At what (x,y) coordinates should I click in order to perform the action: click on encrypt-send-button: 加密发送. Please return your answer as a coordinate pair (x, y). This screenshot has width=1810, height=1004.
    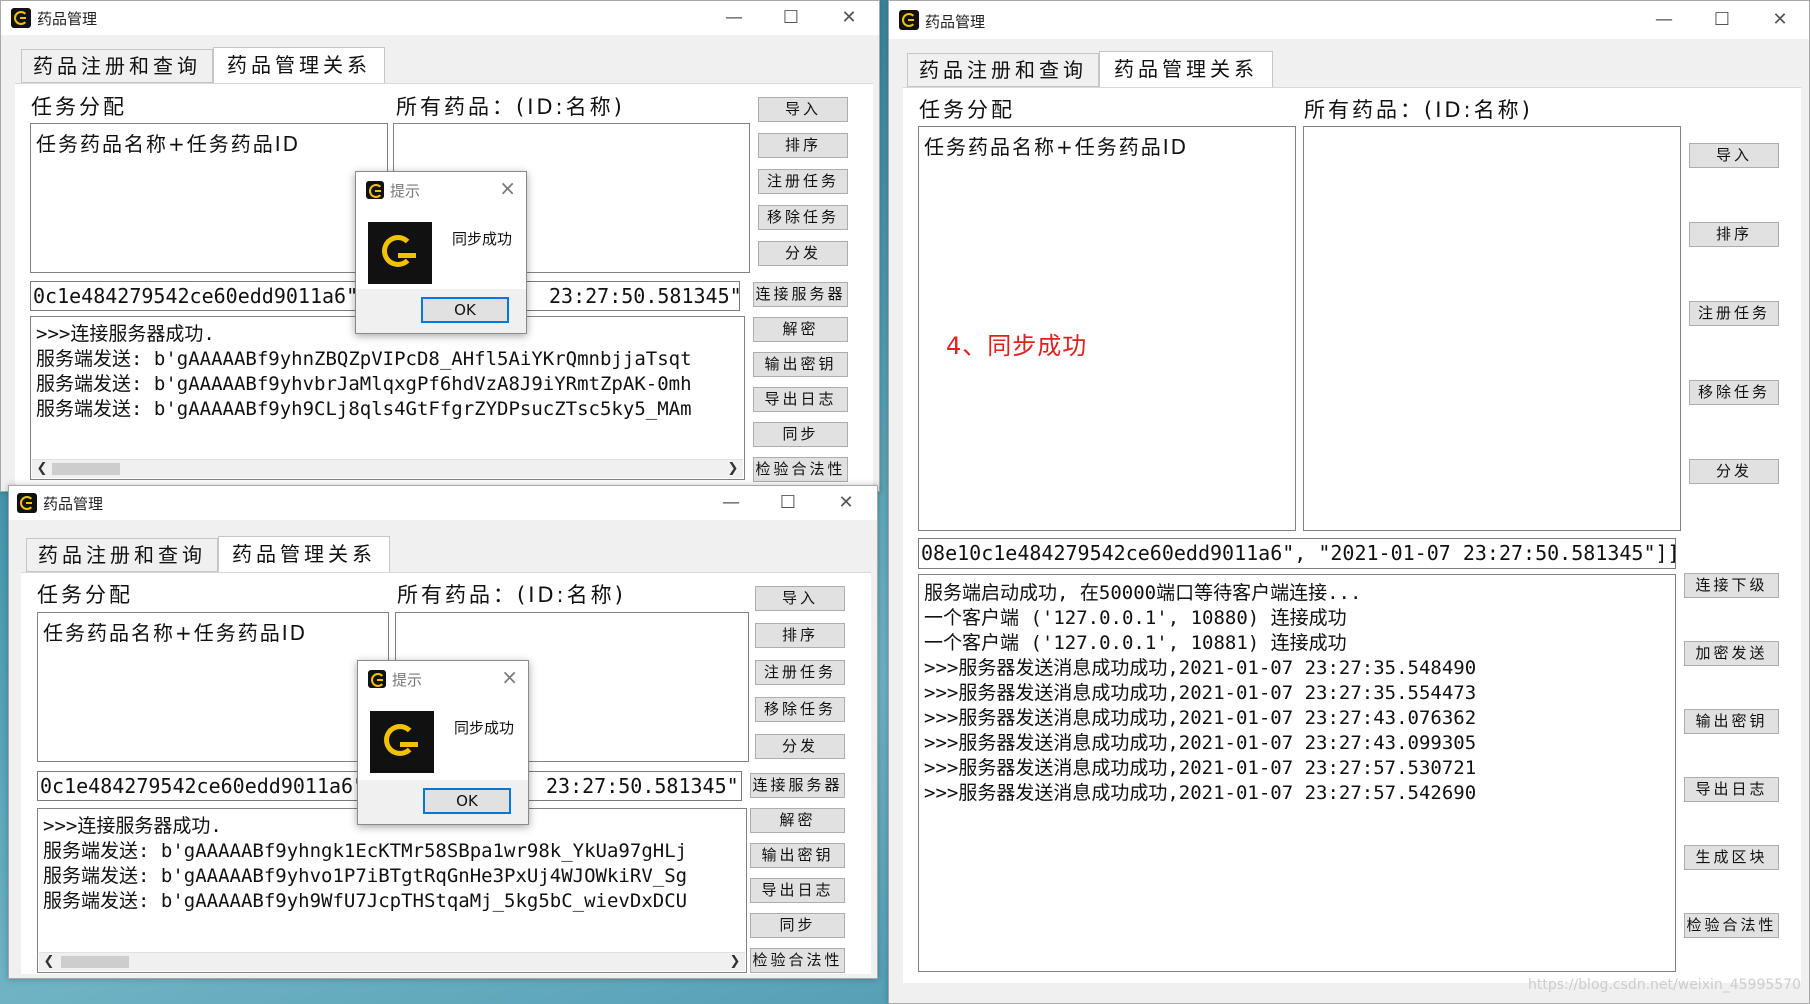
    Looking at the image, I should click on (1731, 653).